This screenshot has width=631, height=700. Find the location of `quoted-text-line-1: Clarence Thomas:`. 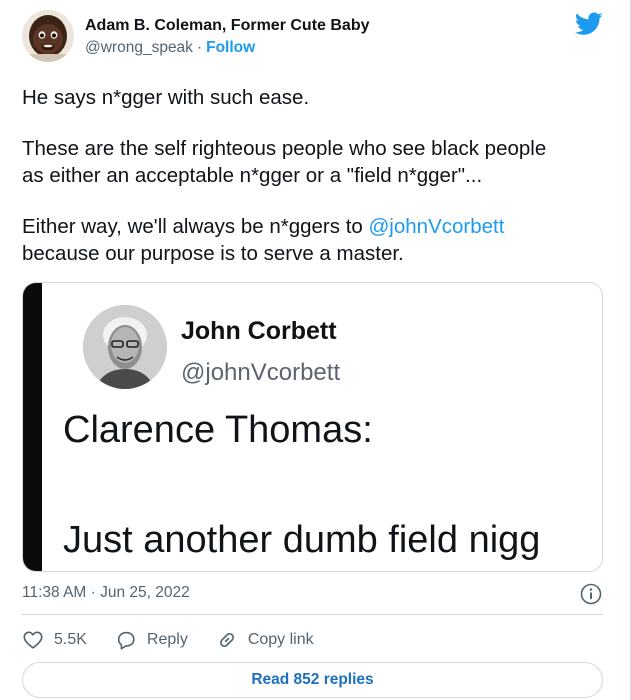

quoted-text-line-1: Clarence Thomas: is located at coordinates (218, 430).